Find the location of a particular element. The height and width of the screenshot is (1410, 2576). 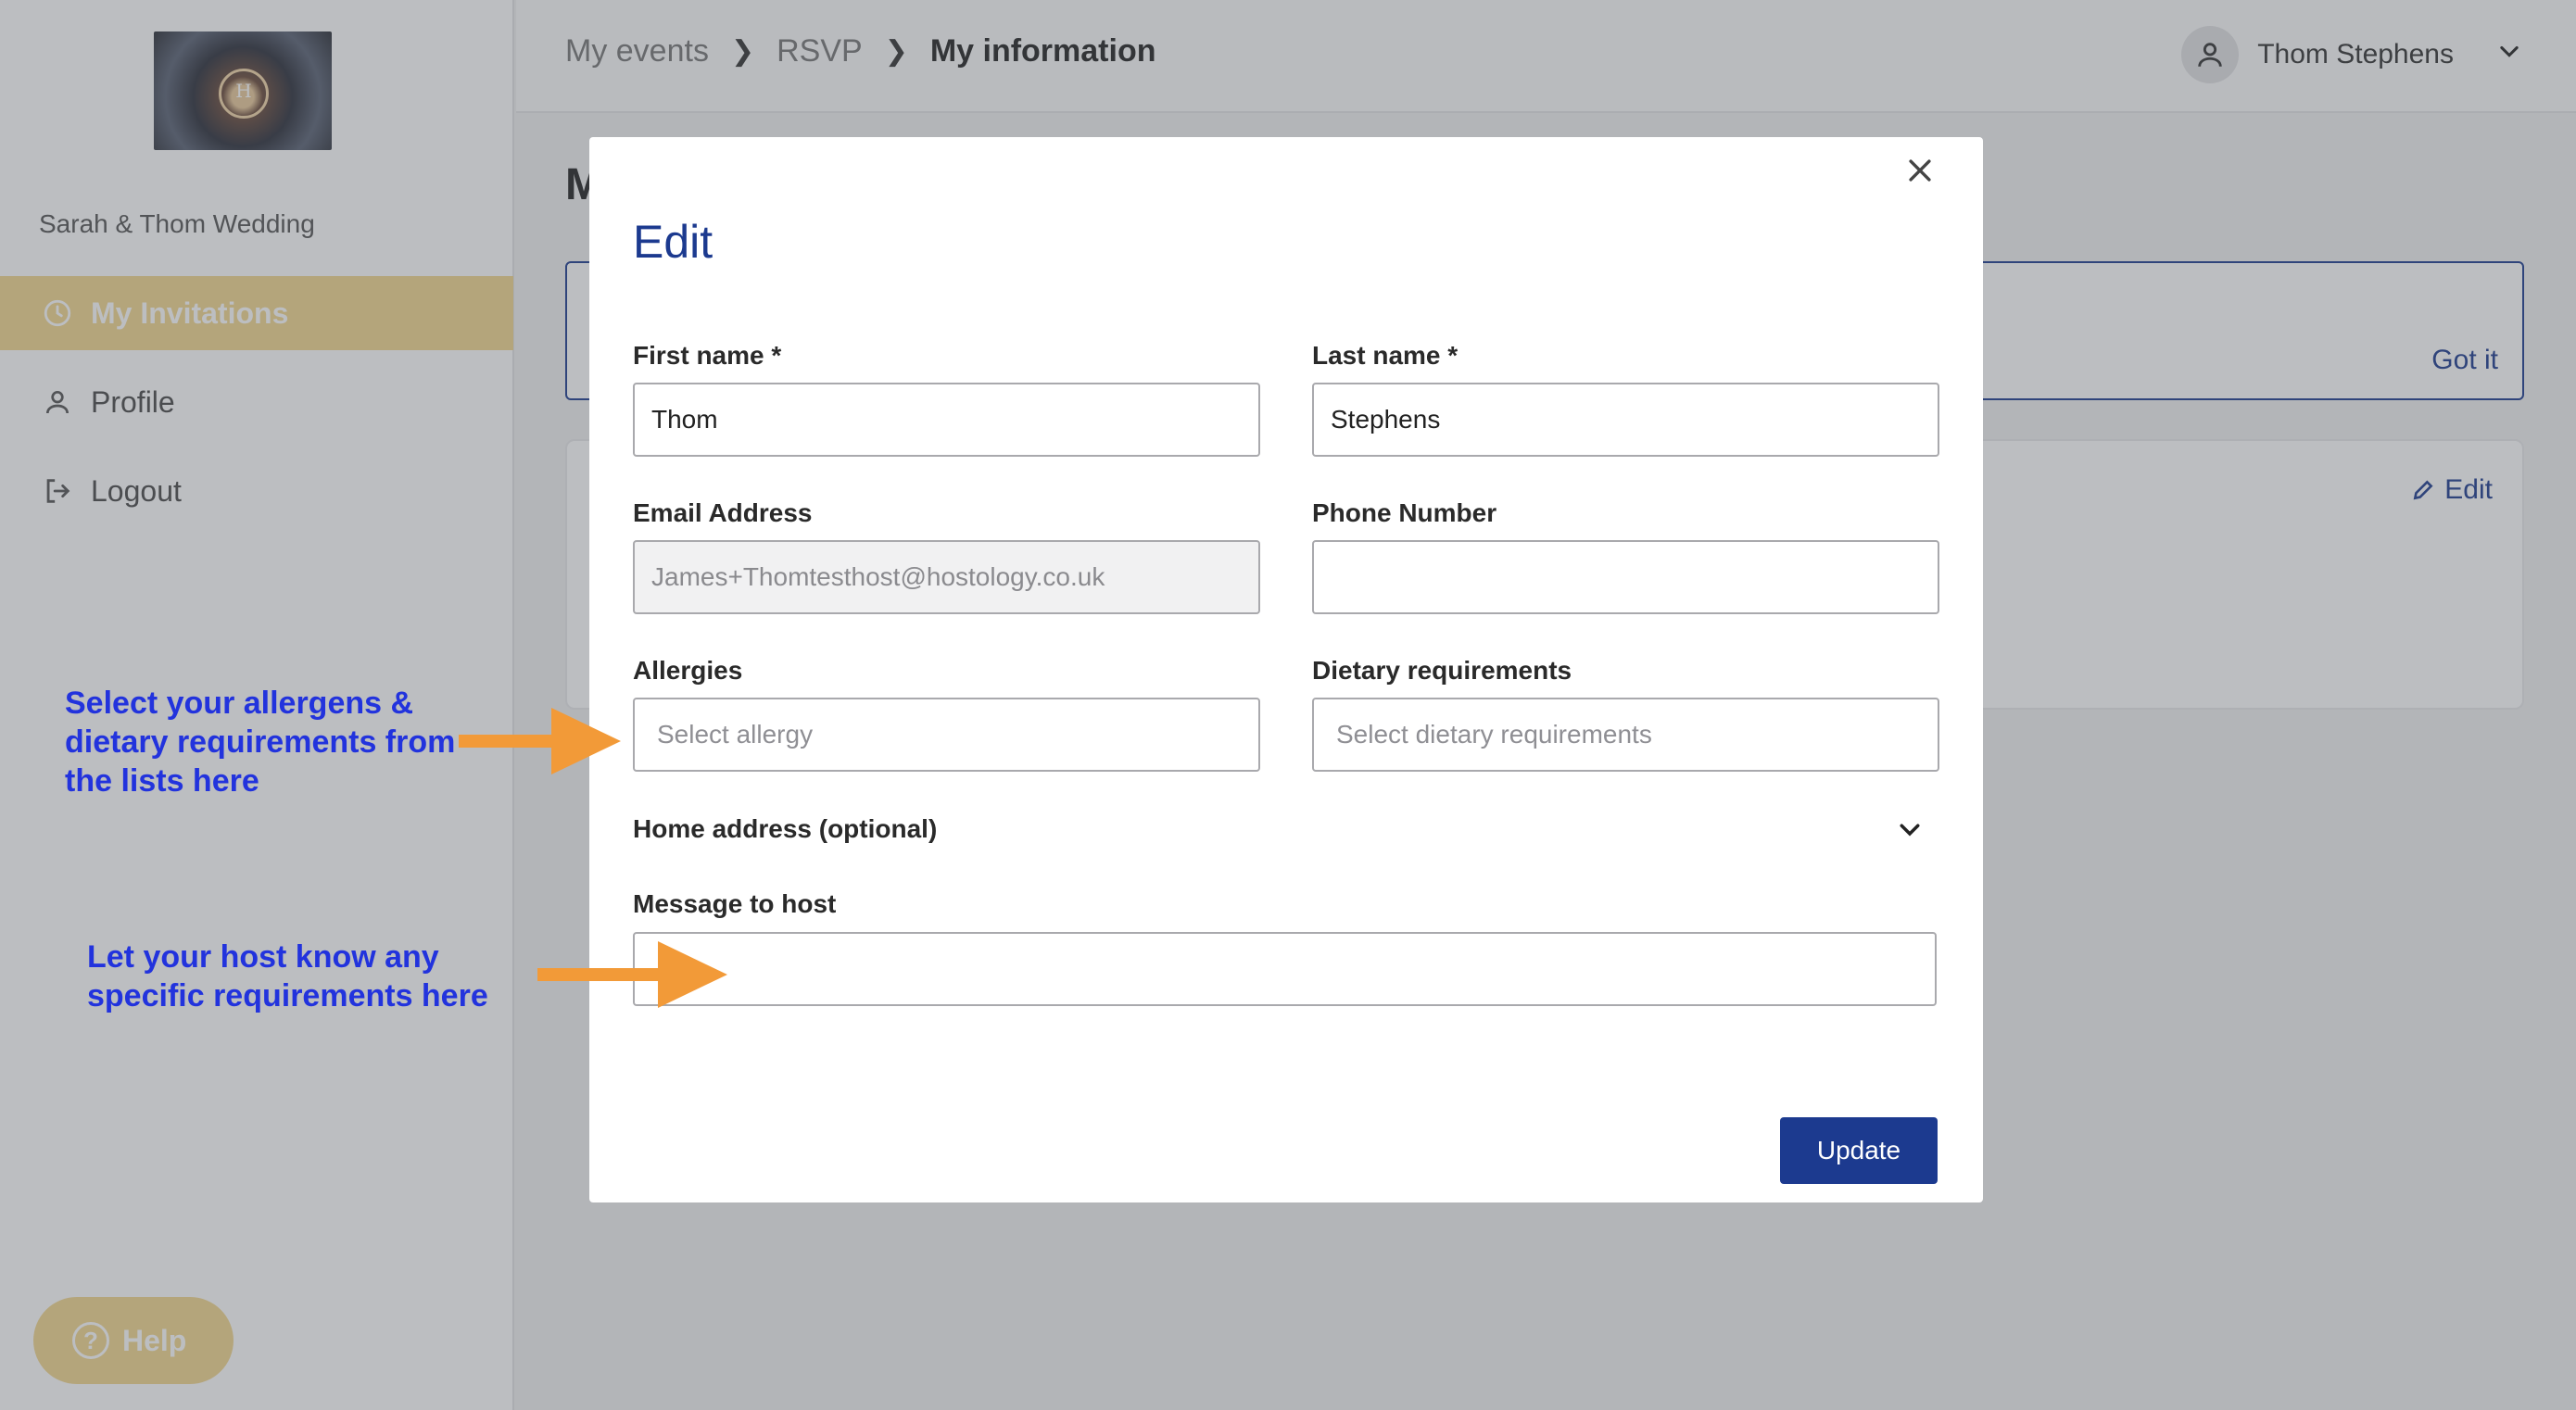

modal-title: Edit is located at coordinates (673, 242).